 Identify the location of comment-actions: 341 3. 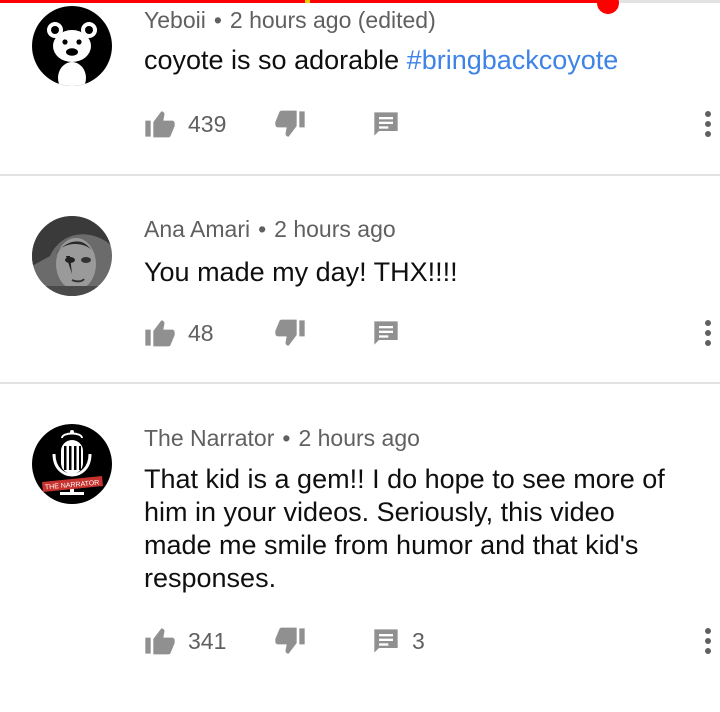
(427, 641).